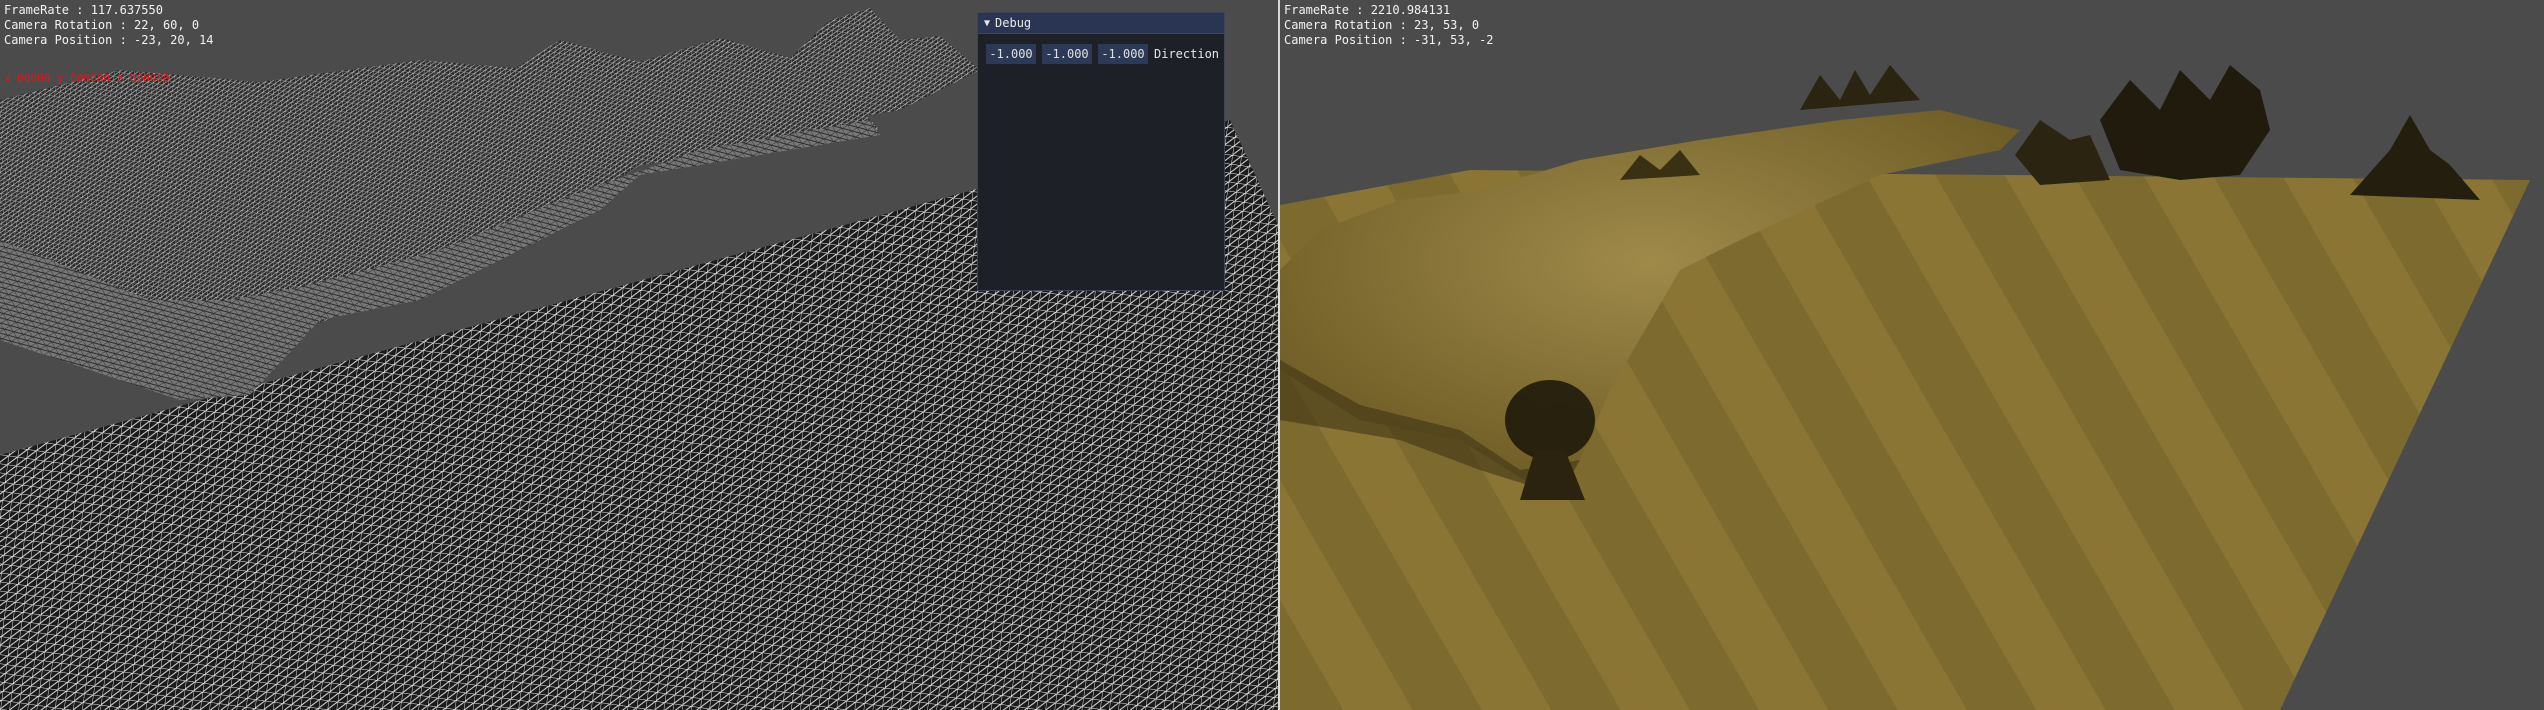 This screenshot has width=2544, height=710. Describe the element at coordinates (1367, 10) in the screenshot. I see `framerate-text: FrameRate : 2210.984131` at that location.